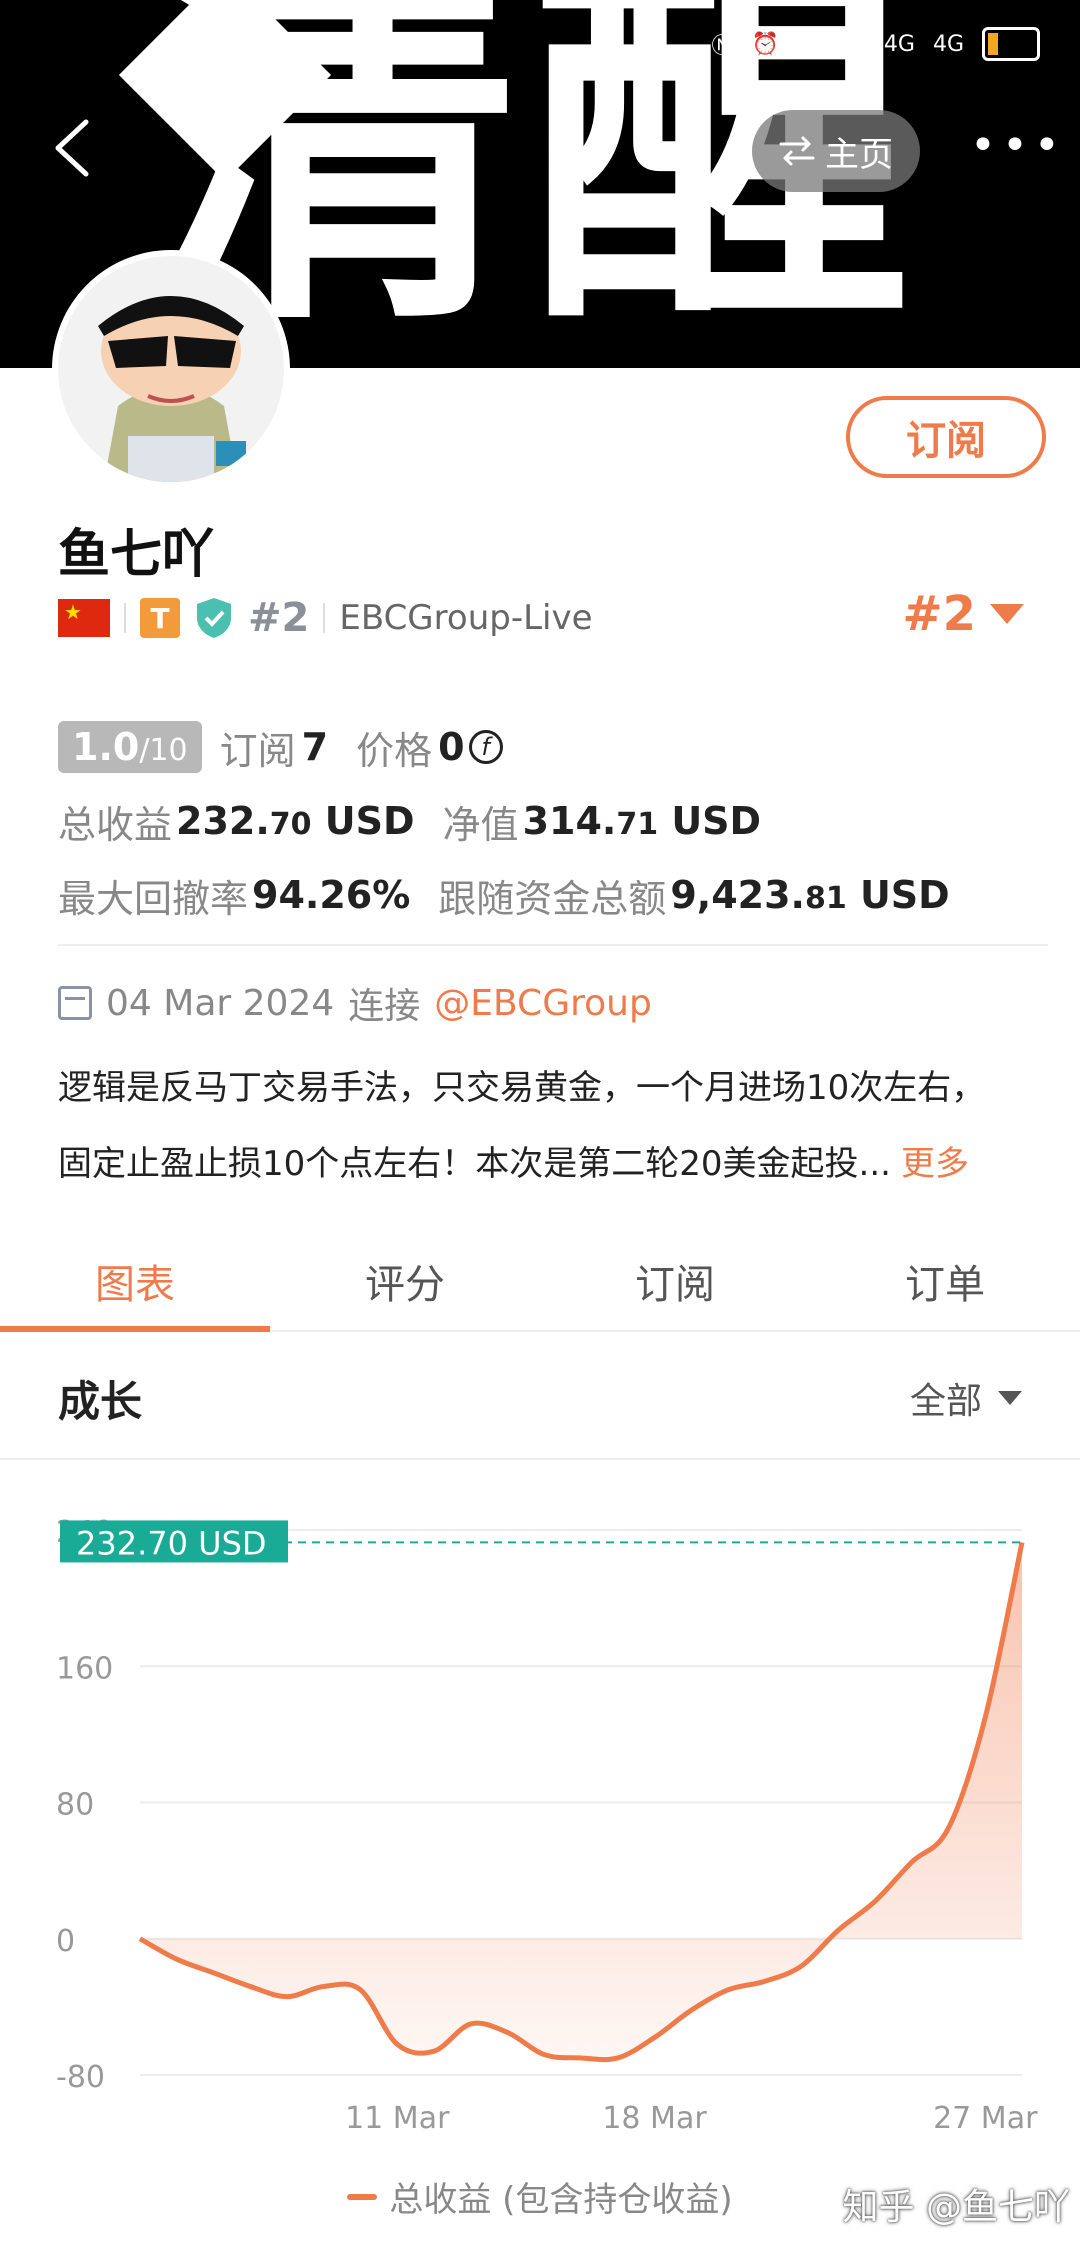 This screenshot has width=1080, height=2244. Describe the element at coordinates (290, 824) in the screenshot. I see `total-profit-dec: 70` at that location.